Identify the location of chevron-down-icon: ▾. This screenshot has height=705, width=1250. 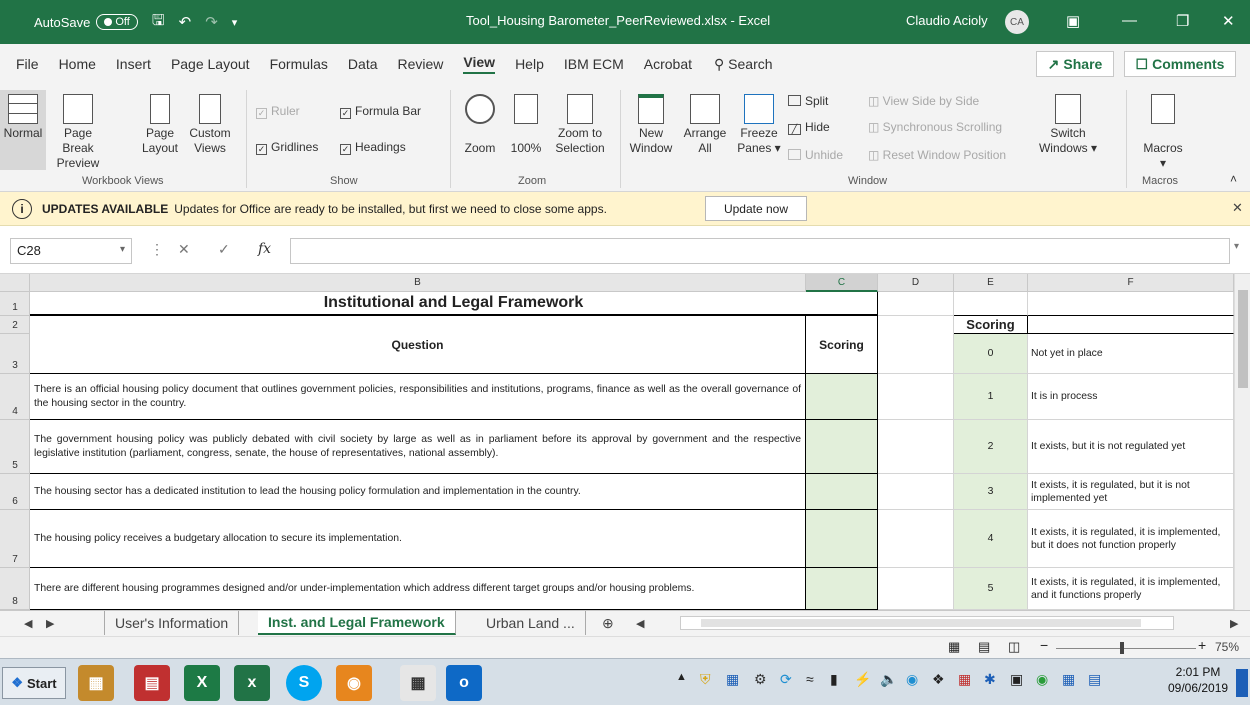
(122, 249).